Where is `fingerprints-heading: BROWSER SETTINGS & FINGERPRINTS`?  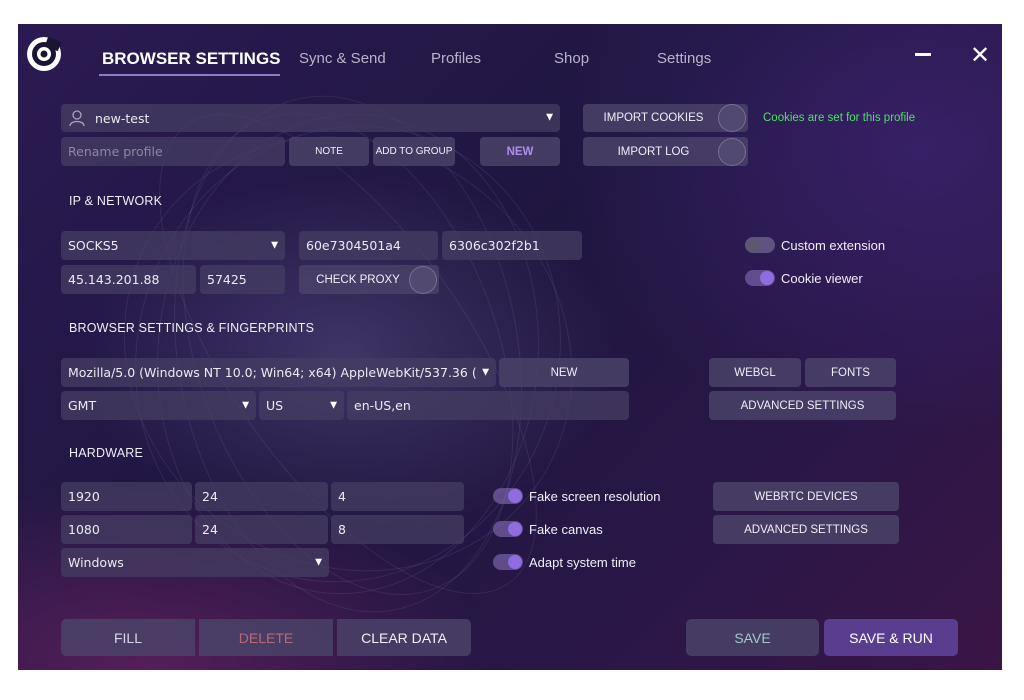 fingerprints-heading: BROWSER SETTINGS & FINGERPRINTS is located at coordinates (192, 328).